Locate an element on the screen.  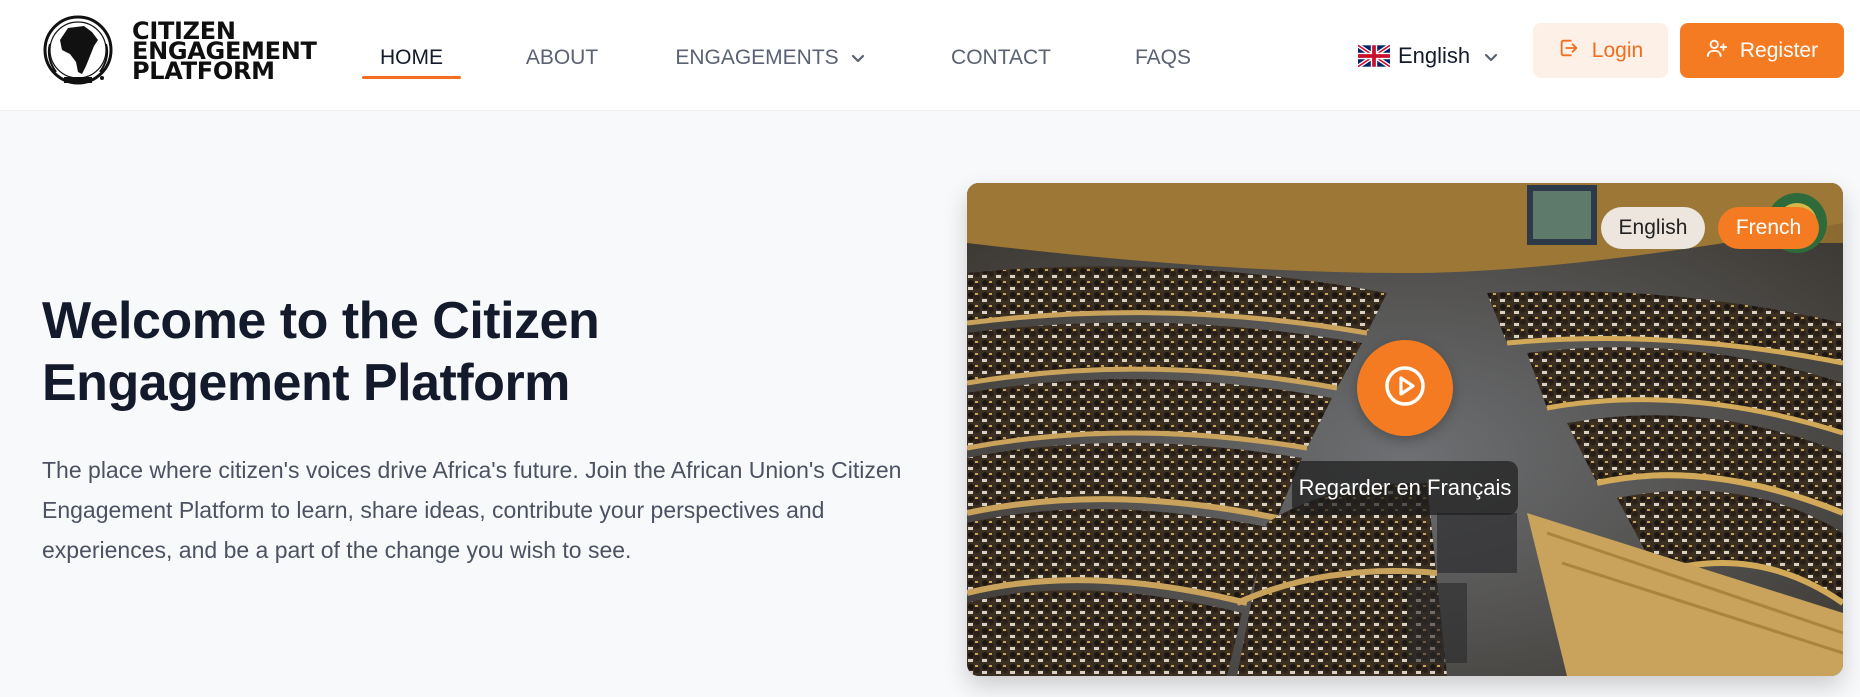
video-language-english-label: English is located at coordinates (1653, 227).